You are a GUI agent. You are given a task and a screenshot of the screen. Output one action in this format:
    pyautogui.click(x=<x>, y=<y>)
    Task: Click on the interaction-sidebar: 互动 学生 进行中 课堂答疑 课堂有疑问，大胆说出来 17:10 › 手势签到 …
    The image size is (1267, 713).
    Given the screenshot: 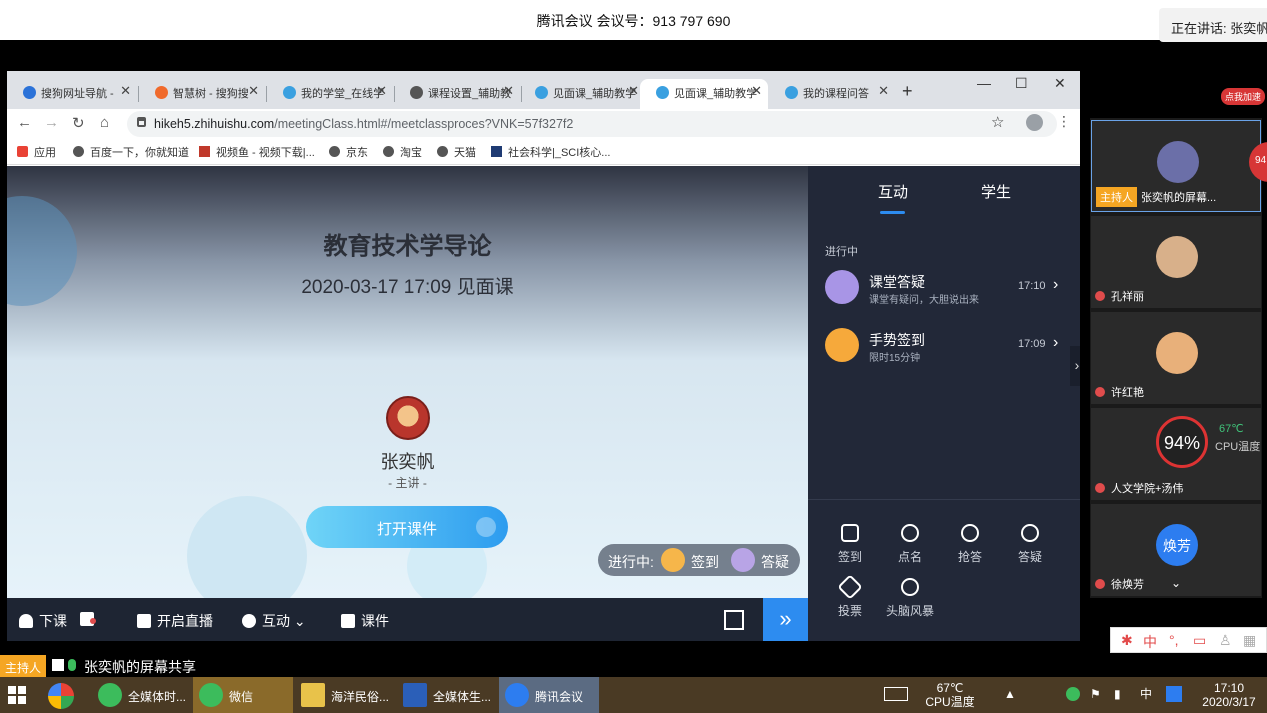 What is the action you would take?
    pyautogui.click(x=944, y=403)
    